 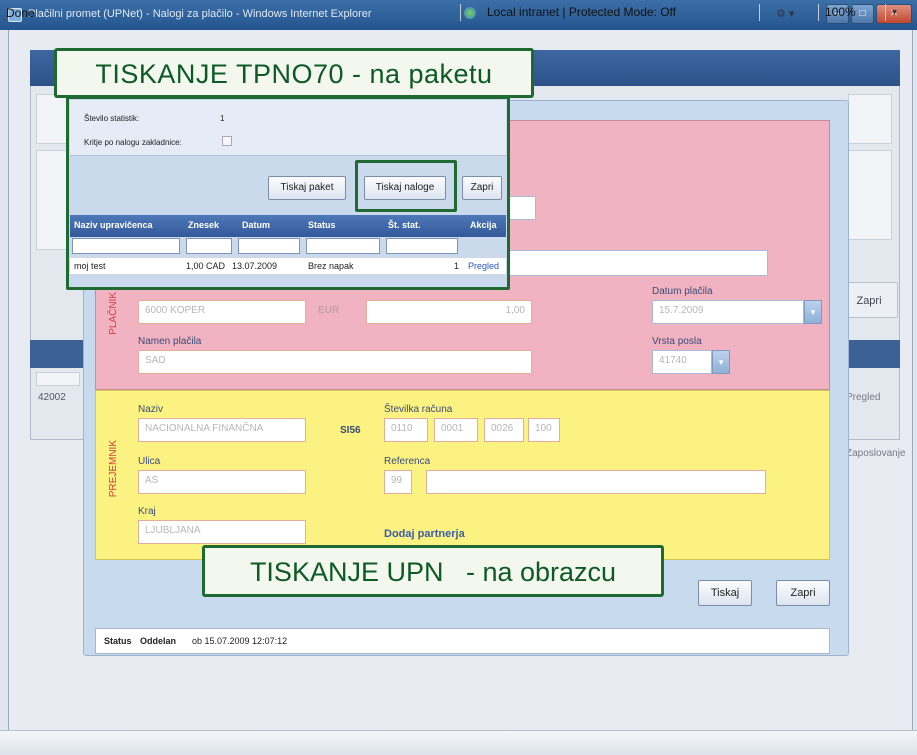 What do you see at coordinates (227, 141) in the screenshot?
I see `kritje-checkbox` at bounding box center [227, 141].